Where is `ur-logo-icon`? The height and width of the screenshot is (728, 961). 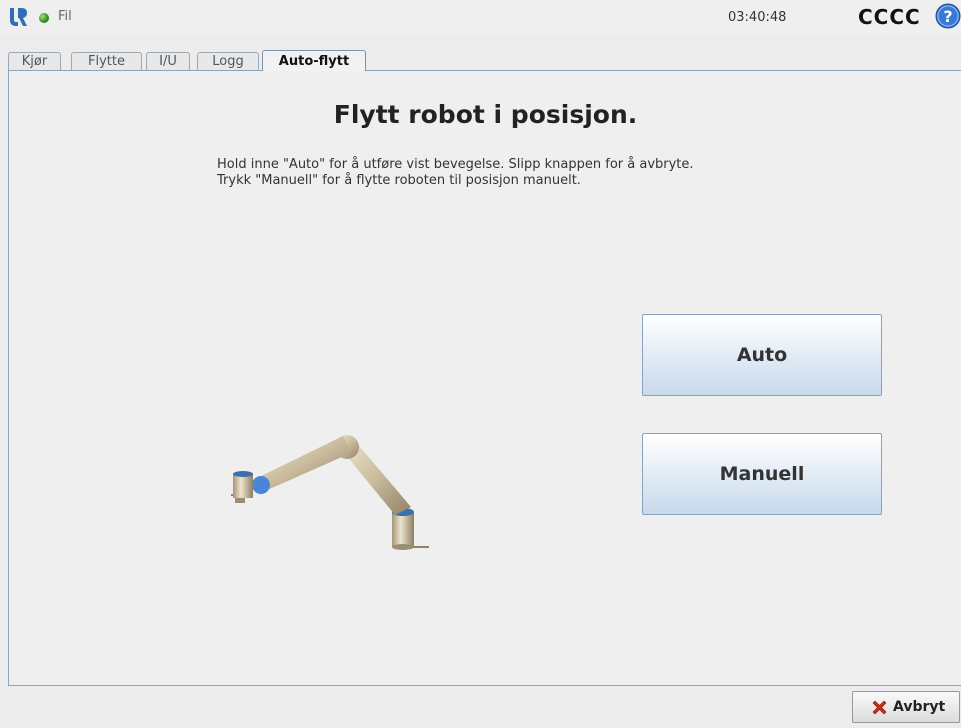 ur-logo-icon is located at coordinates (18, 17).